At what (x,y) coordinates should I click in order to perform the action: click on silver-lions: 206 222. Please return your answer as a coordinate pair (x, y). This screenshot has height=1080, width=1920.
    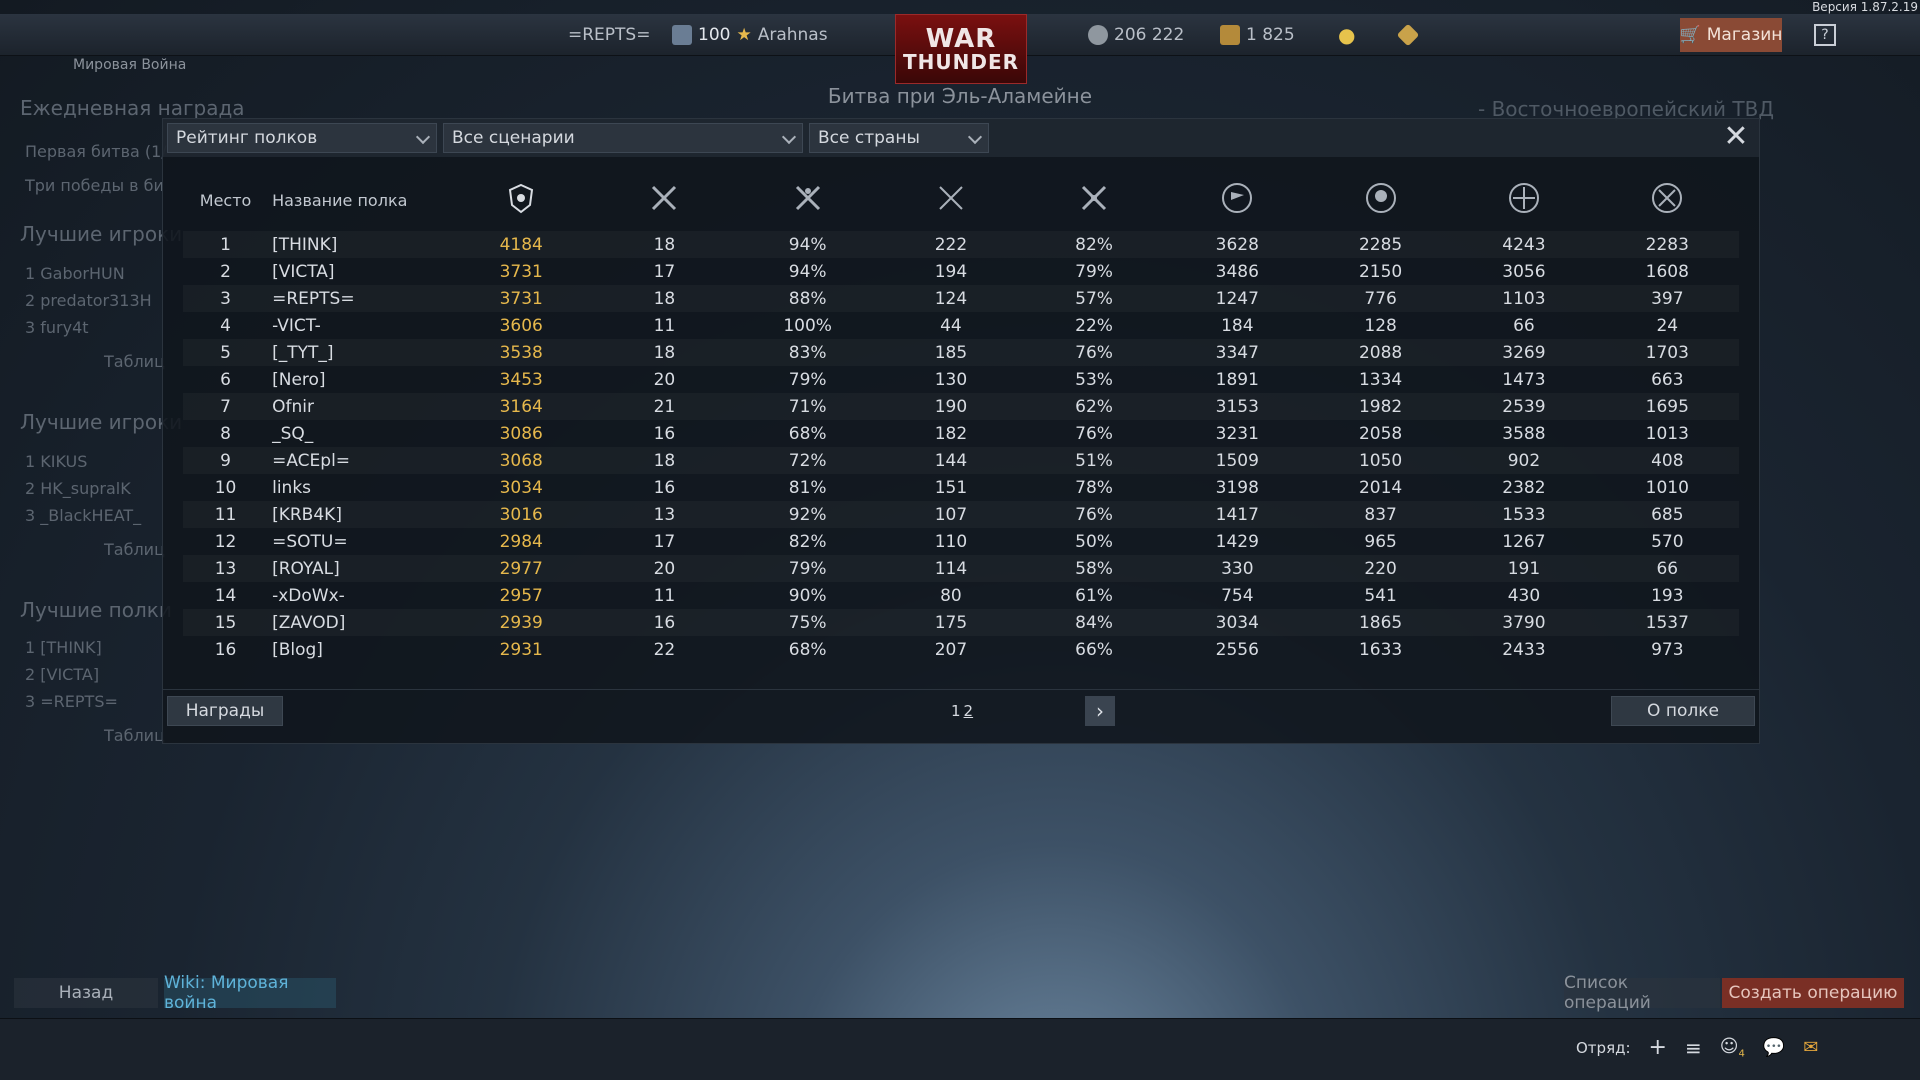
    Looking at the image, I should click on (1136, 35).